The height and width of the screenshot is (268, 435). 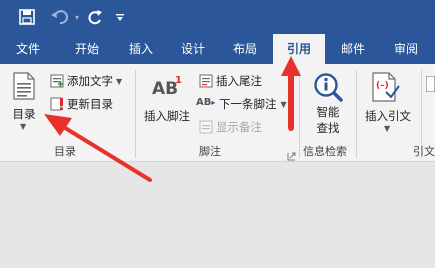 I want to click on add-text-button: 添加文字 ▼, so click(x=86, y=81).